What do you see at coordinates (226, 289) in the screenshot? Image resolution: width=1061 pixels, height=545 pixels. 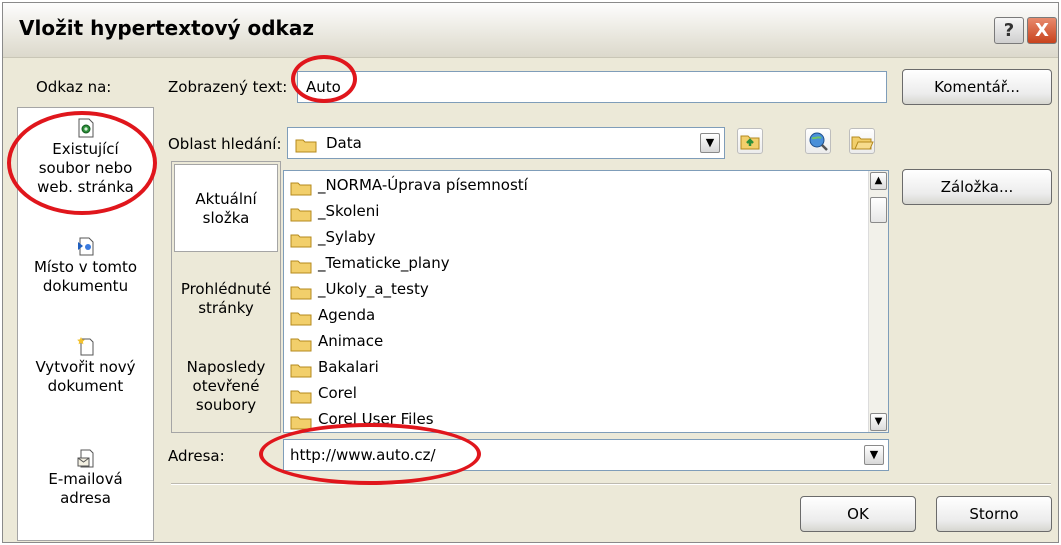 I see `browse-item-label: Prohlédnuté` at bounding box center [226, 289].